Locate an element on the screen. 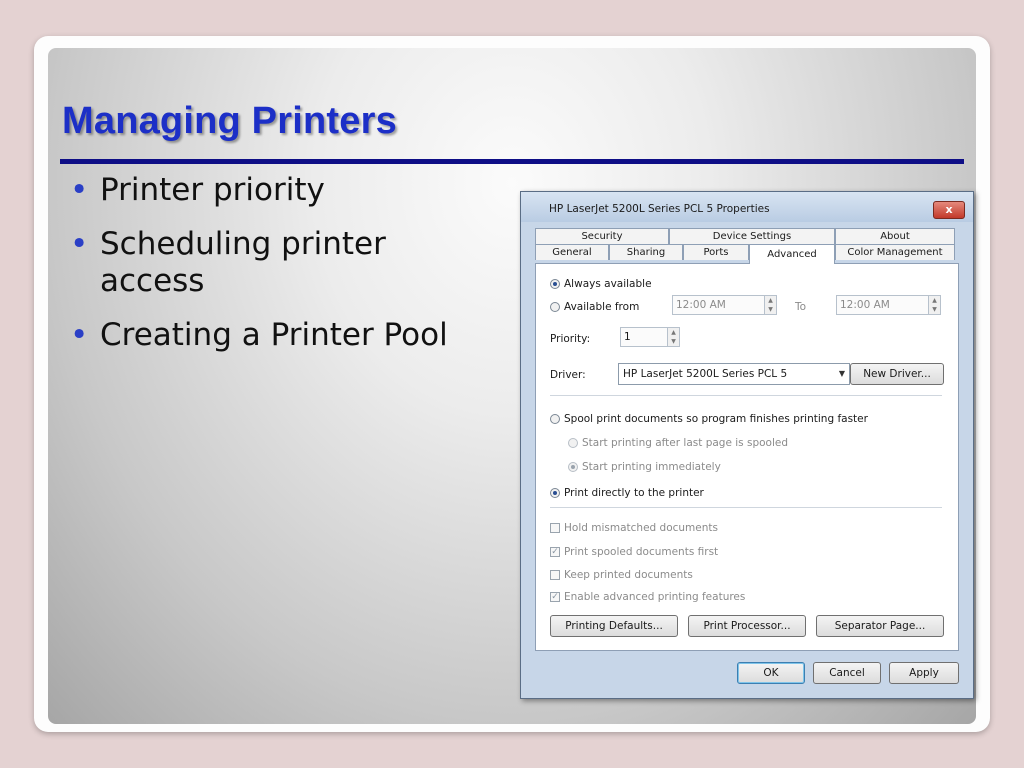 The image size is (1024, 768). always-available-option: Always available is located at coordinates (601, 284).